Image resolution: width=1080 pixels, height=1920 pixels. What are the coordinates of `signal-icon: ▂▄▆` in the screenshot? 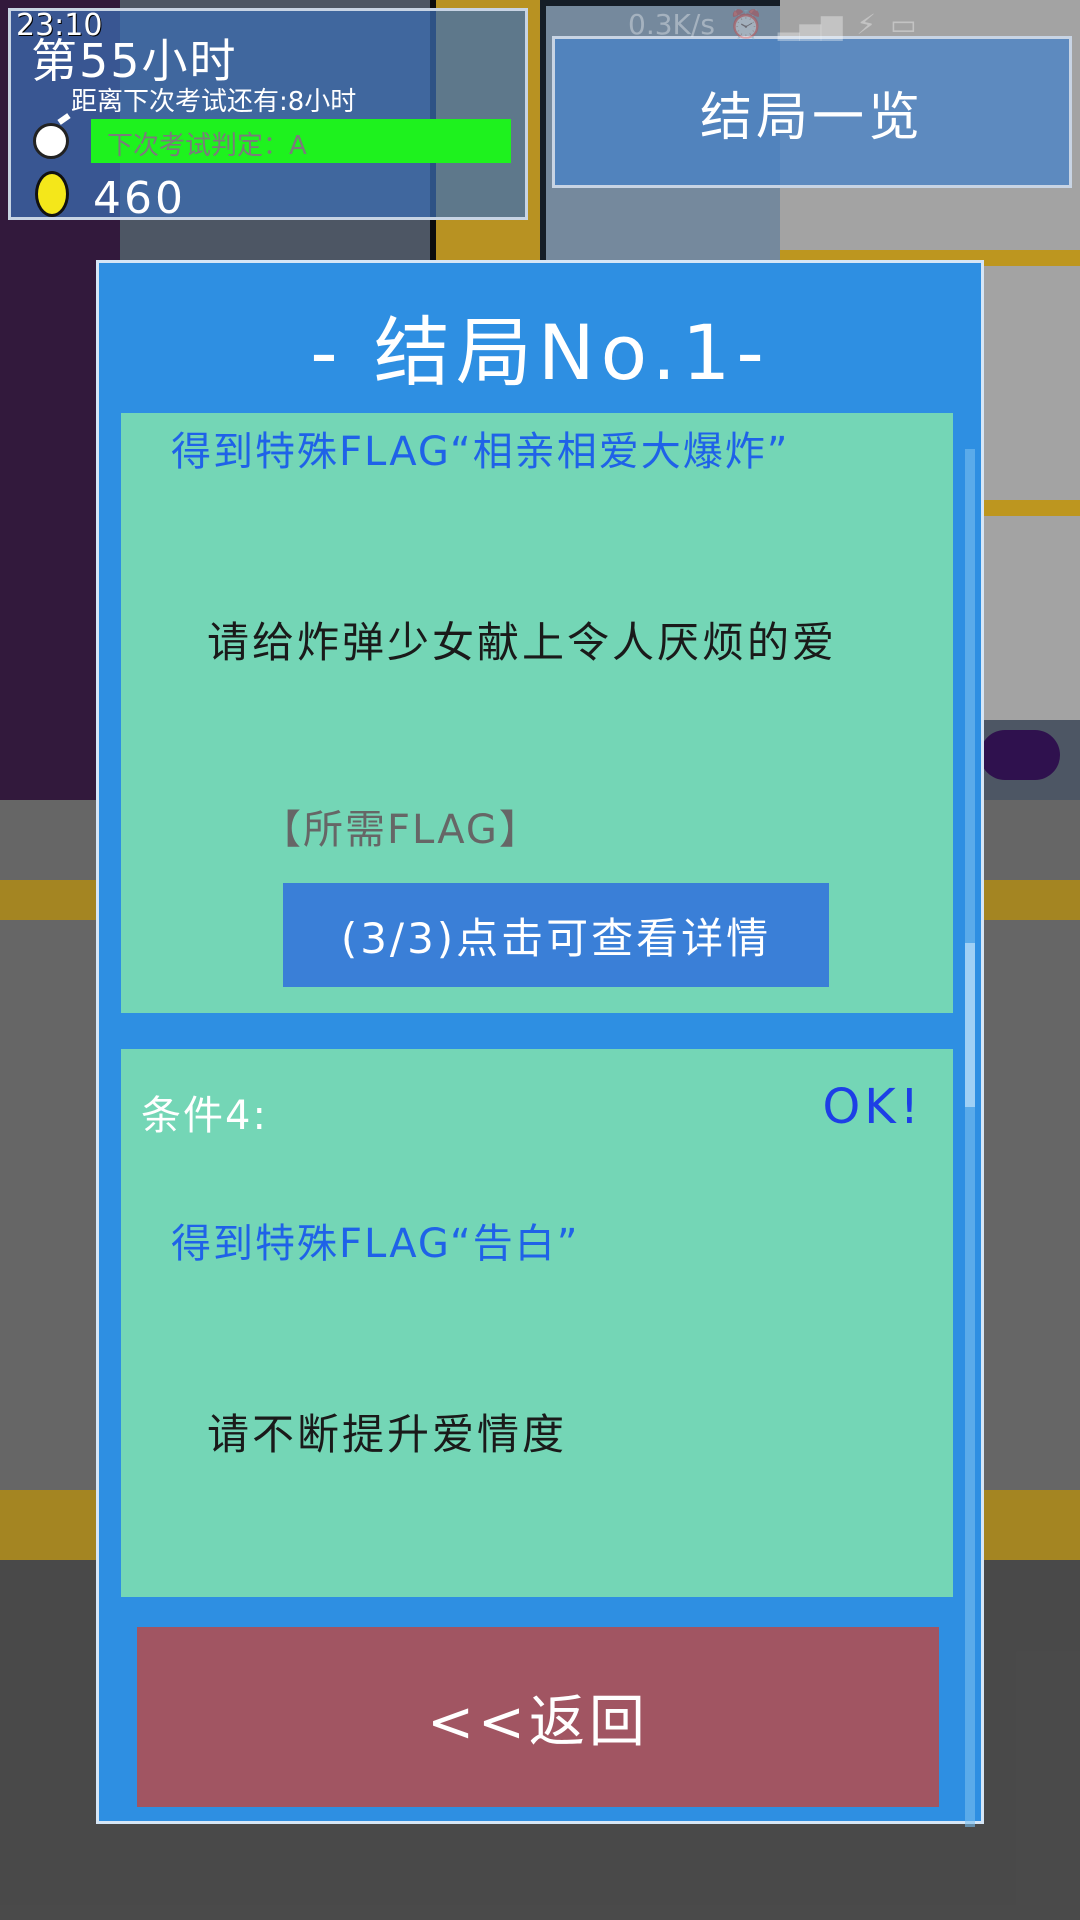 It's located at (810, 24).